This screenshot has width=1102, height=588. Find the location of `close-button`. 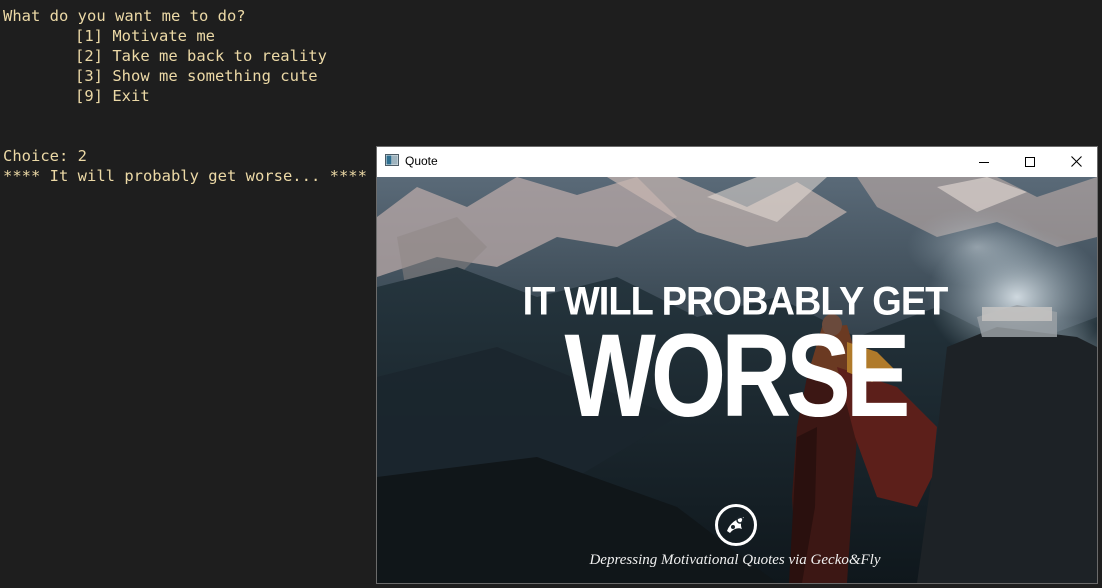

close-button is located at coordinates (1076, 161).